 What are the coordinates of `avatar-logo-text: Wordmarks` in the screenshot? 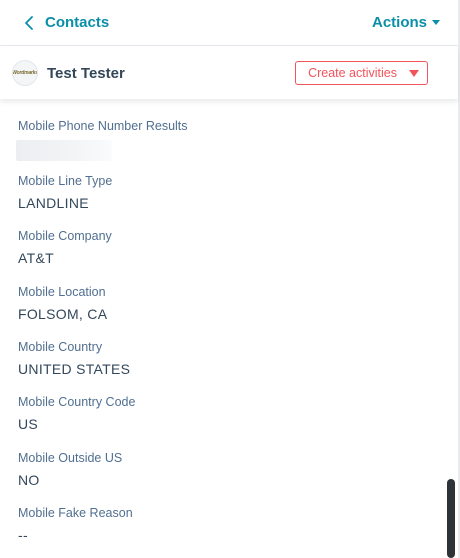 It's located at (25, 73).